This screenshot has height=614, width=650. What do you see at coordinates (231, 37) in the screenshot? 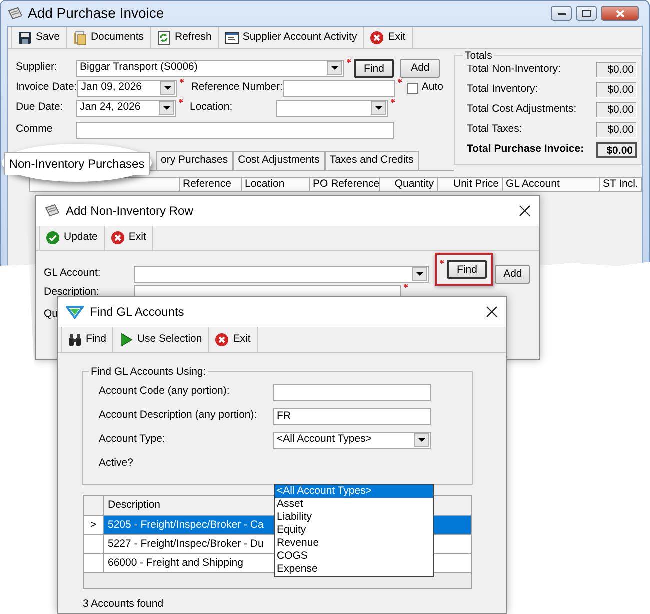
I see `window-icon` at bounding box center [231, 37].